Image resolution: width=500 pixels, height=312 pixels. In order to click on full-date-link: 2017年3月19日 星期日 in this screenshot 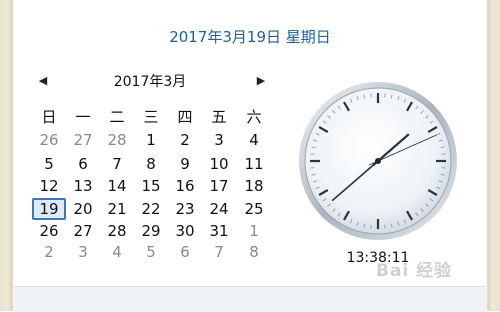, I will do `click(250, 36)`.